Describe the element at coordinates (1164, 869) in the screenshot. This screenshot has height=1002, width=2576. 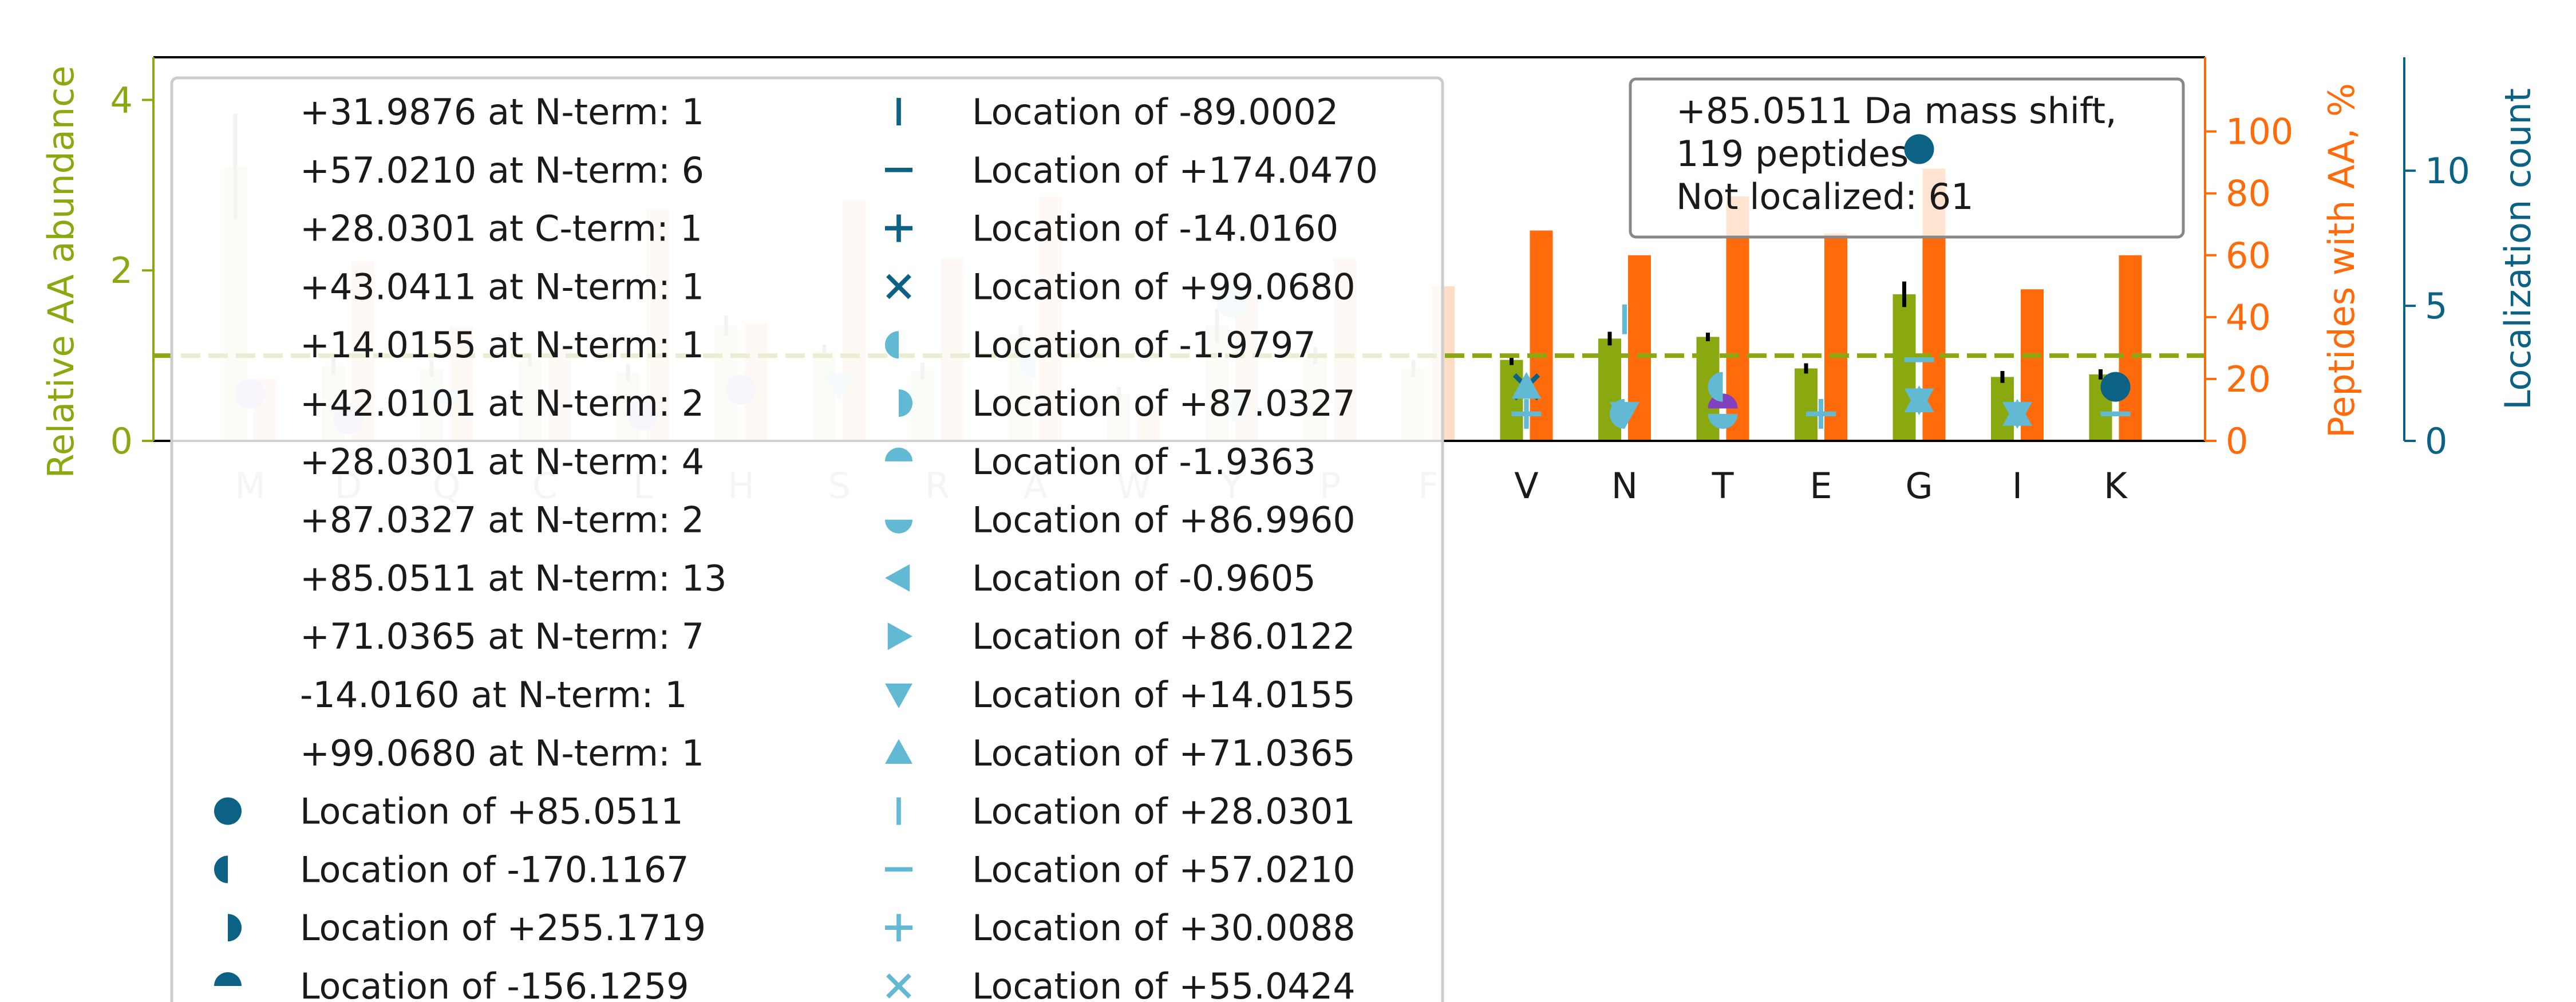
I see `legend-location-entry-17: Location of +57.0210` at that location.